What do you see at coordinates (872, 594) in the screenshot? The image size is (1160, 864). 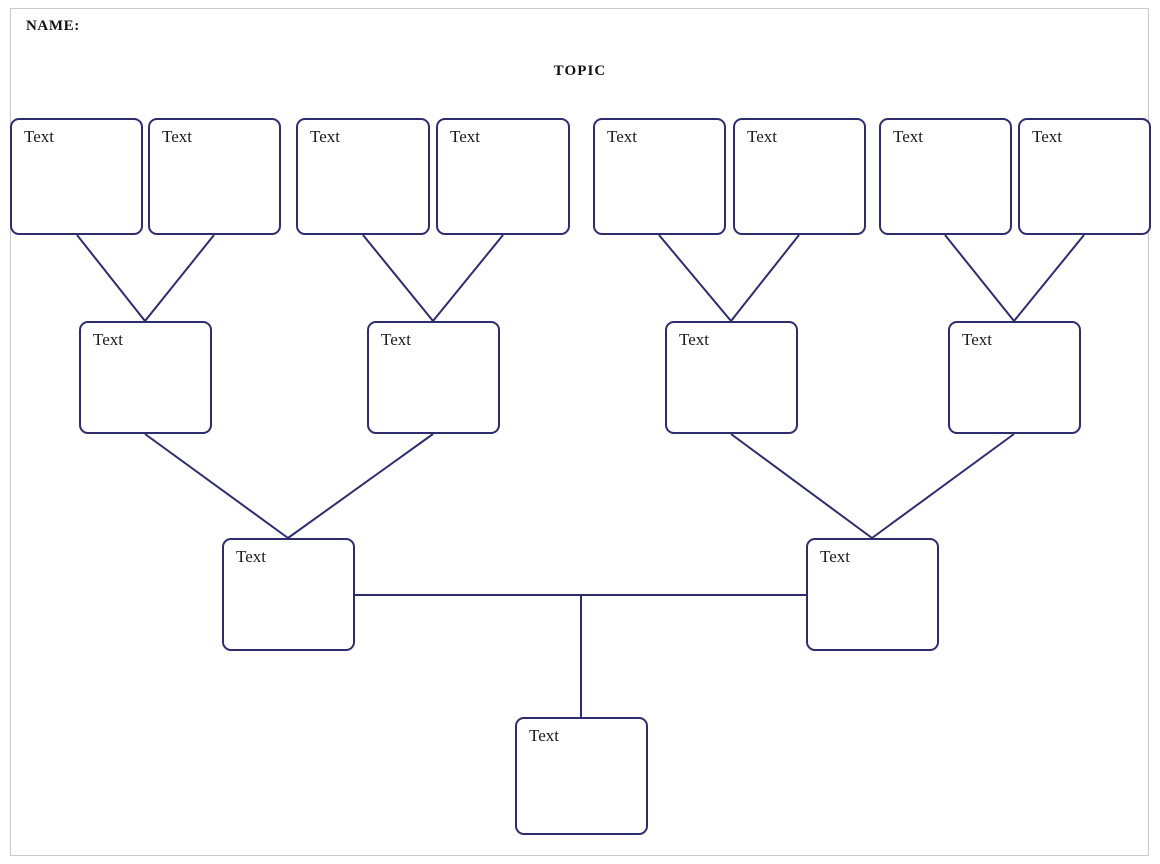 I see `node-box-g3-2: Text` at bounding box center [872, 594].